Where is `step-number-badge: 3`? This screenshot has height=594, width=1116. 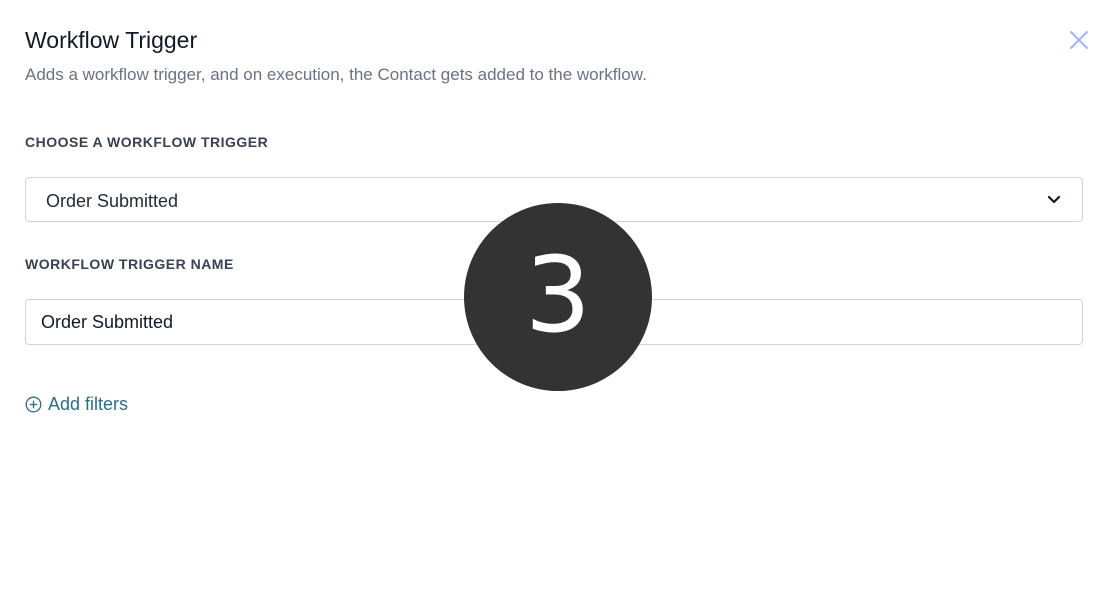 step-number-badge: 3 is located at coordinates (558, 297).